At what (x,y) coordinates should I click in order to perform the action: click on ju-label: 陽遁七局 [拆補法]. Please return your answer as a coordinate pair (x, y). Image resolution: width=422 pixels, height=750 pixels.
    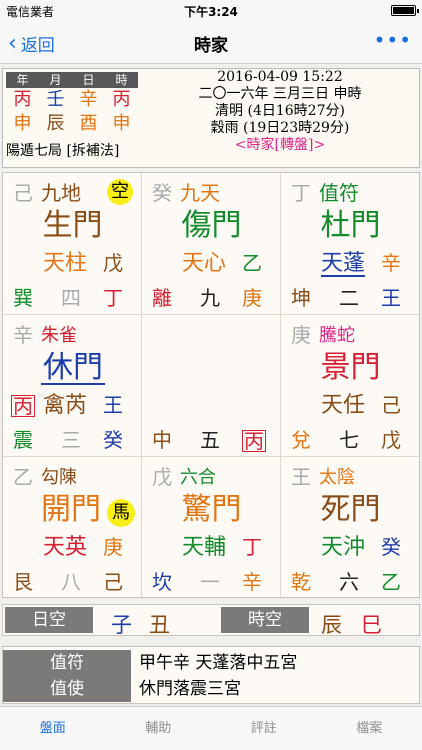
    Looking at the image, I should click on (63, 151).